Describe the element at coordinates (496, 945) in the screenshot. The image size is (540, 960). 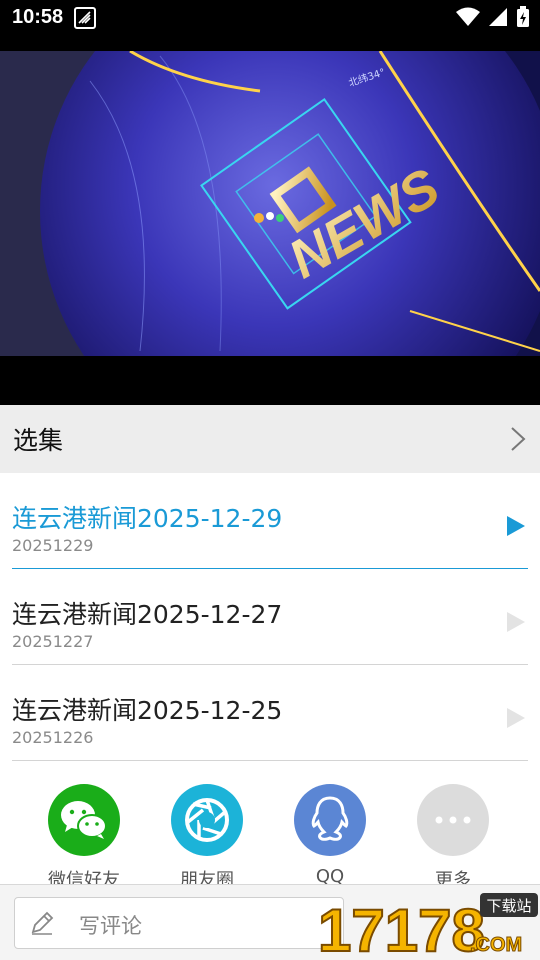
I see `watermark-suffix: .COM` at that location.